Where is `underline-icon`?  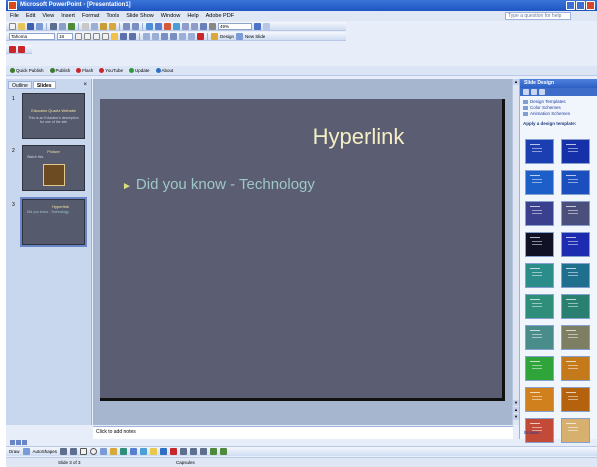
underline-icon is located at coordinates (96, 36).